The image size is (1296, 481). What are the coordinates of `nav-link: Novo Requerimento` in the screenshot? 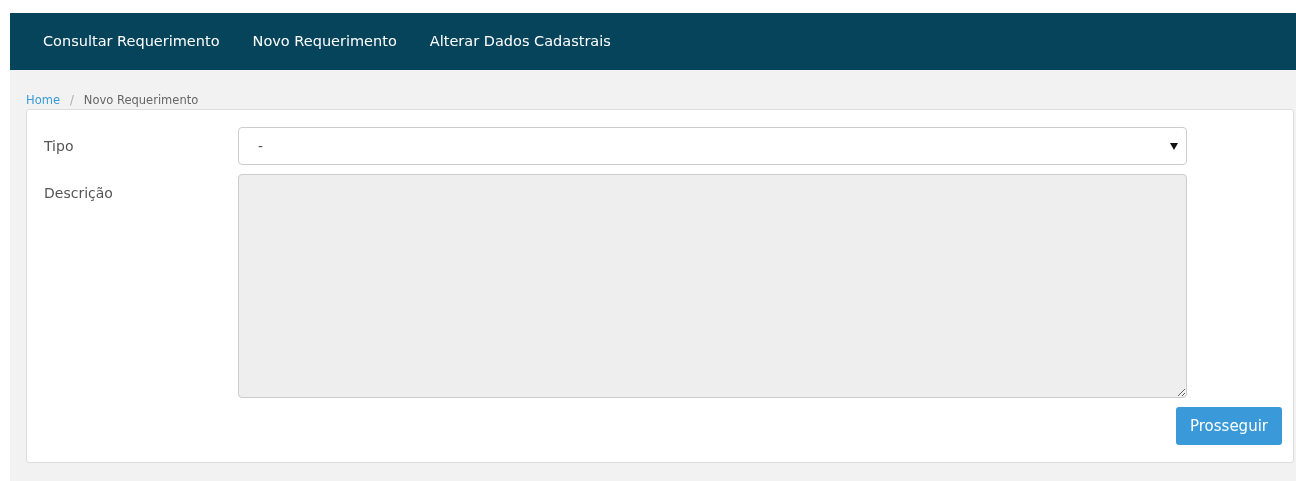 It's located at (324, 41).